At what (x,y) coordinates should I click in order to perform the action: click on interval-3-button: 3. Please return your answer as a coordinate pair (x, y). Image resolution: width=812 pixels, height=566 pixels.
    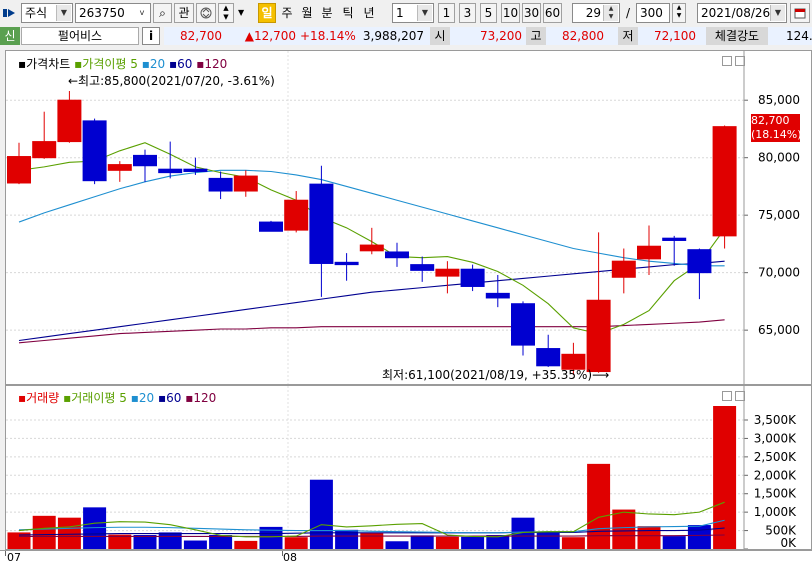
    Looking at the image, I should click on (467, 13).